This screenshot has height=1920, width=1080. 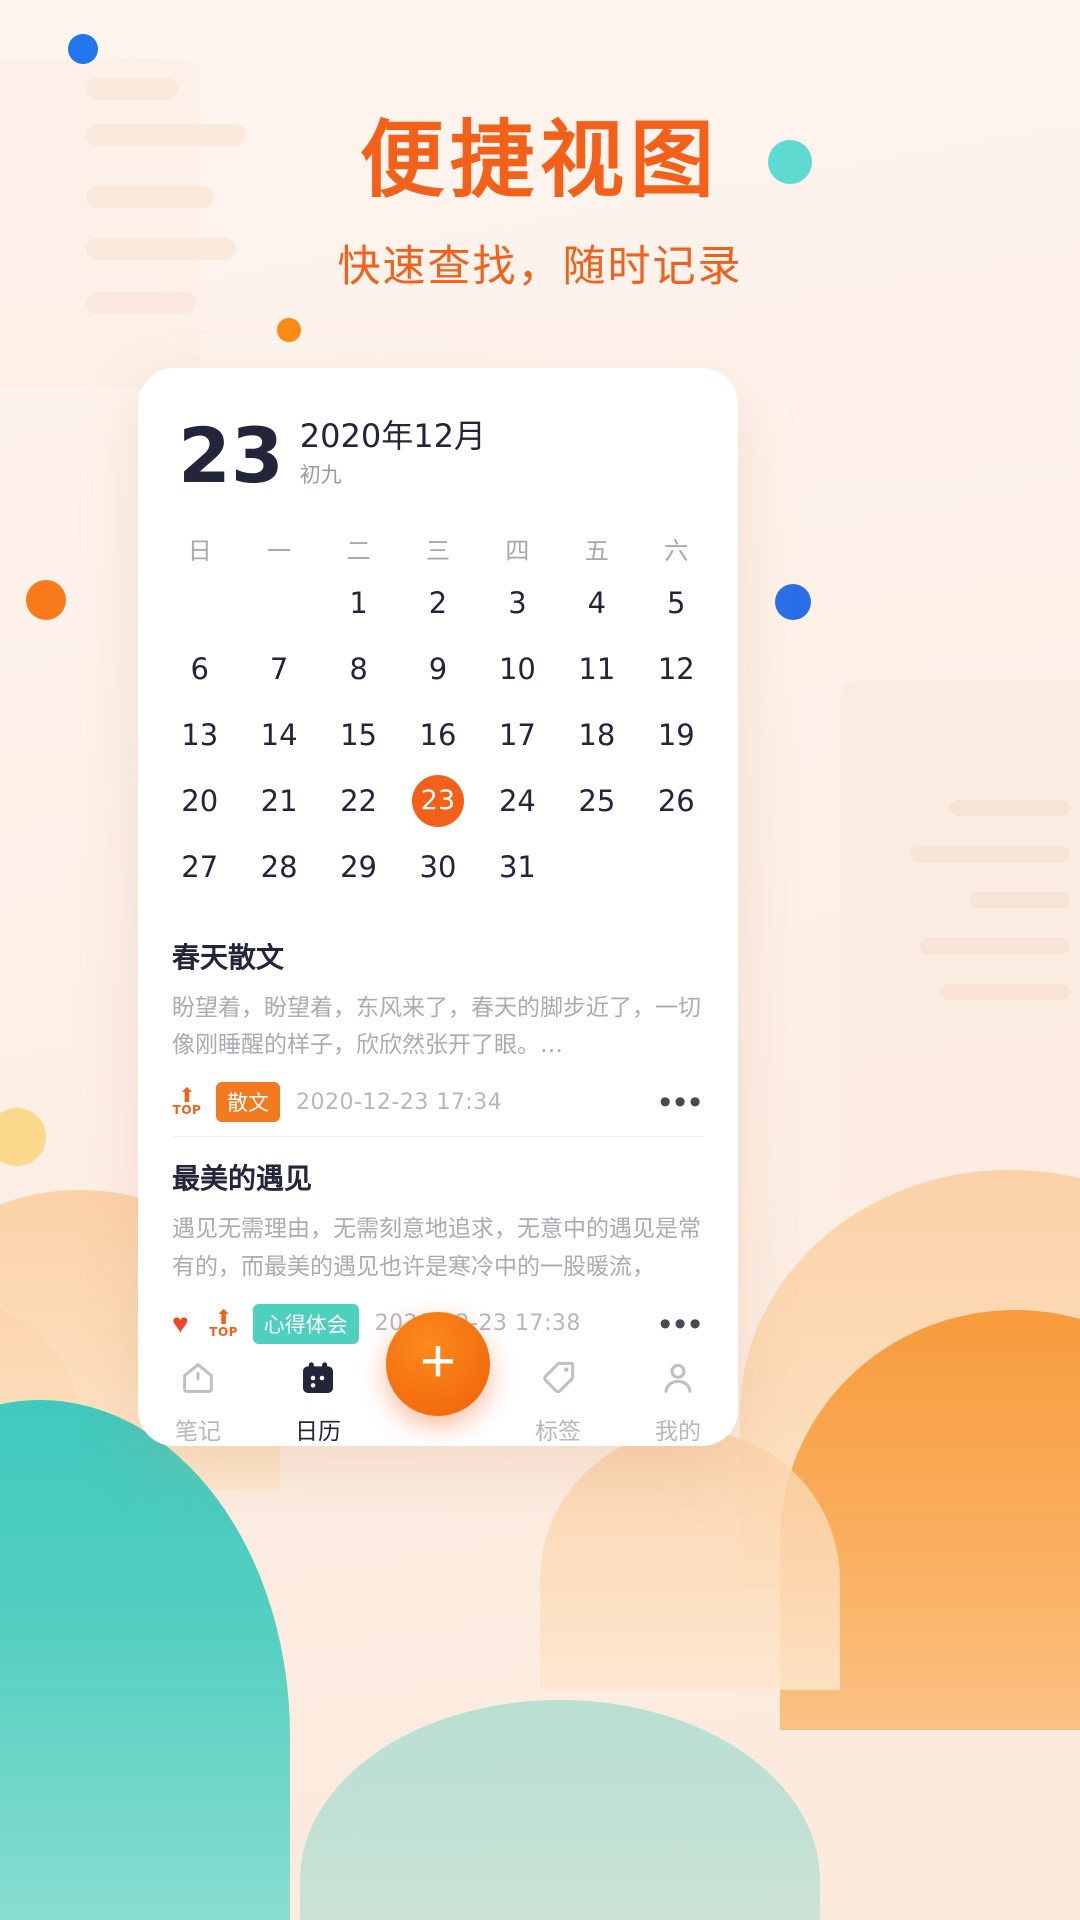 What do you see at coordinates (596, 669) in the screenshot?
I see `calendar-day-11: 11` at bounding box center [596, 669].